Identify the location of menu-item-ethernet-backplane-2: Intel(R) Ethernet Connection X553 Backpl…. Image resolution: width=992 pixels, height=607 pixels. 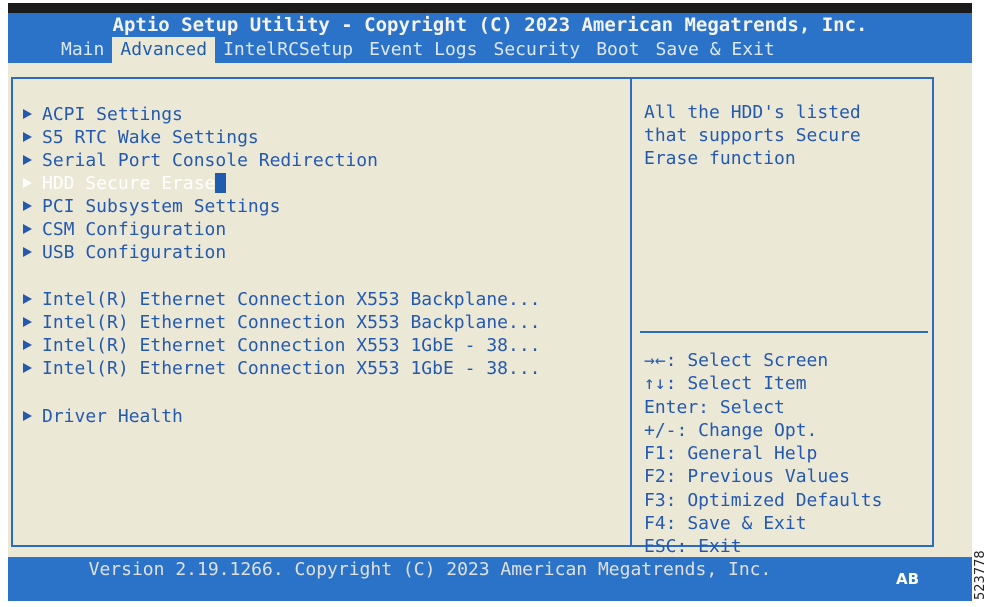
(282, 322).